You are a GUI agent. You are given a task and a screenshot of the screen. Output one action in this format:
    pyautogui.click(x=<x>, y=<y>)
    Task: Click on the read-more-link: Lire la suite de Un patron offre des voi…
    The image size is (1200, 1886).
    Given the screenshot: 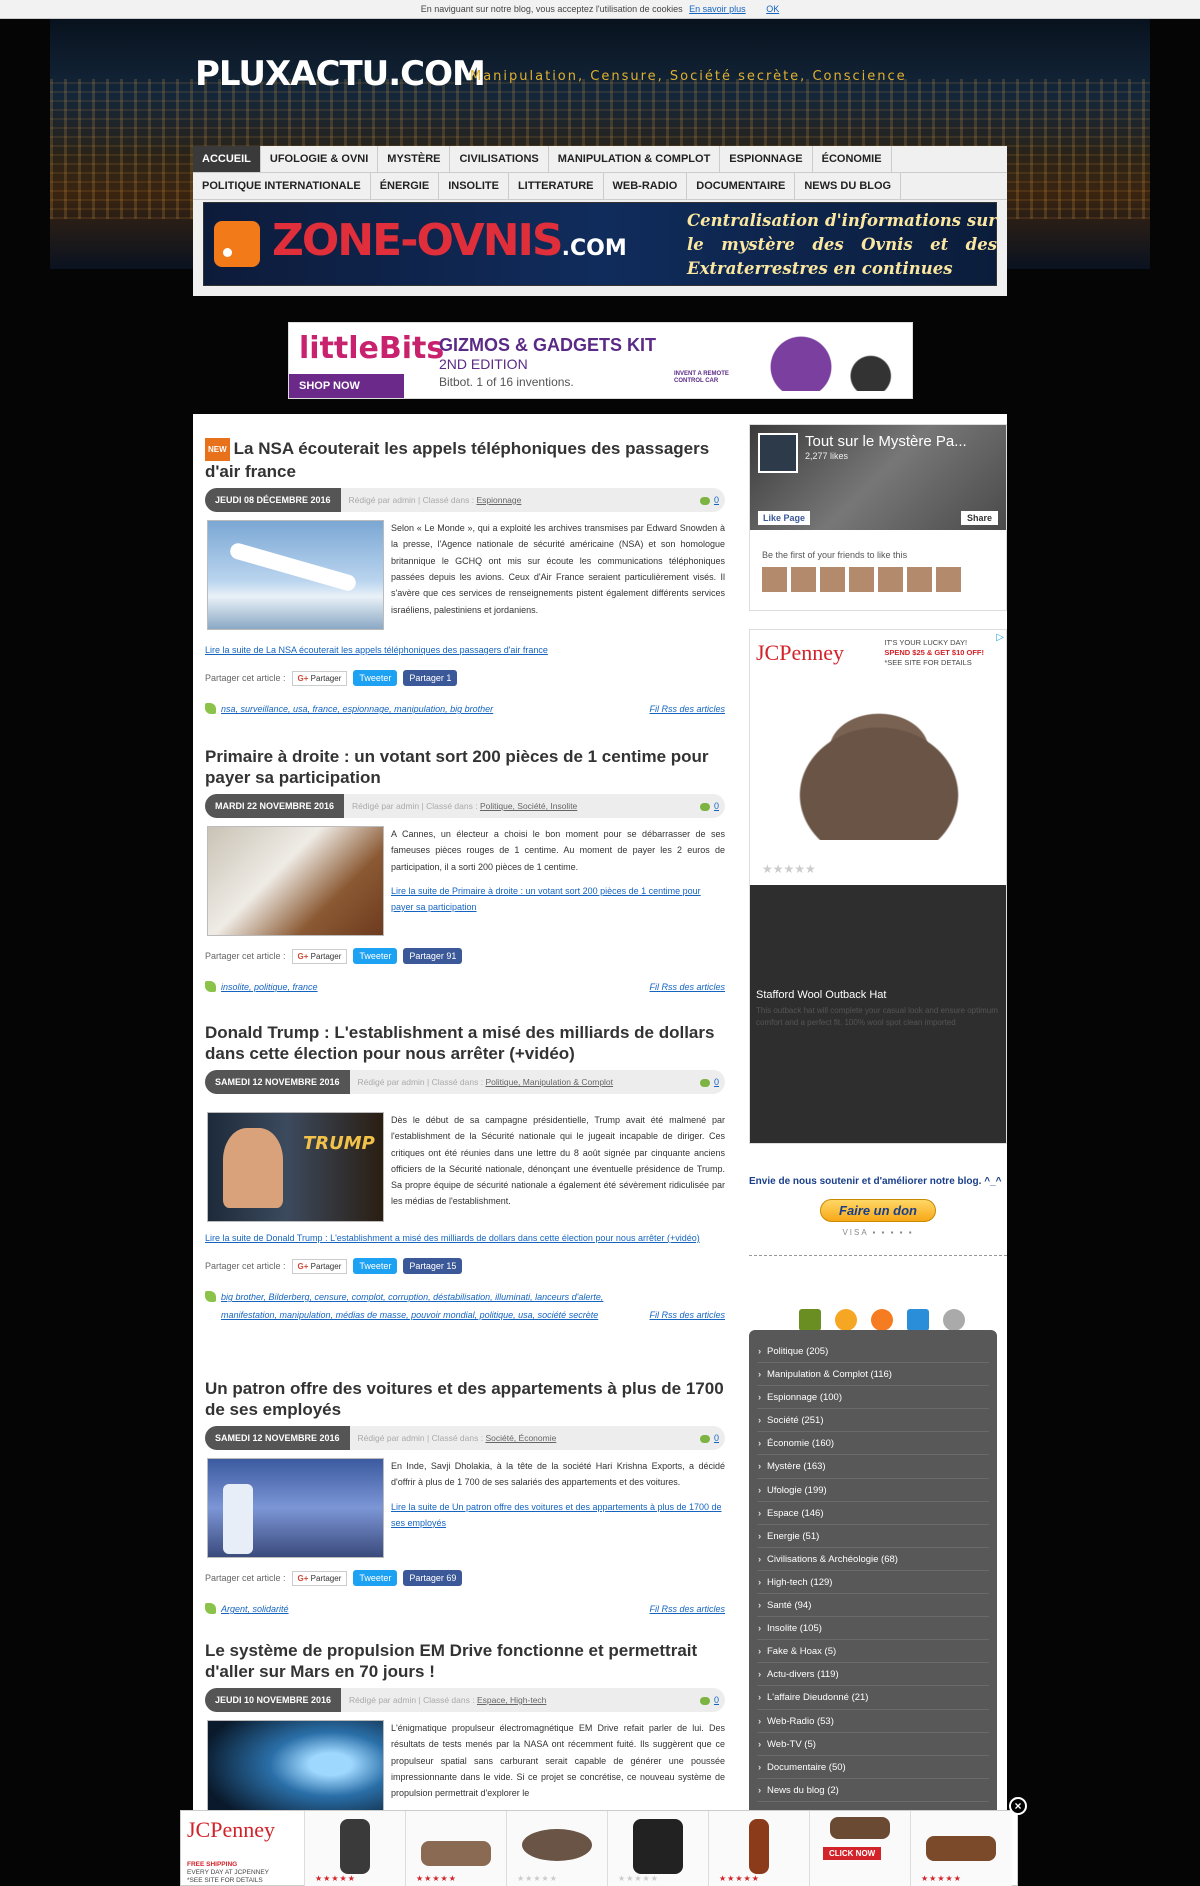 What is the action you would take?
    pyautogui.click(x=558, y=1515)
    